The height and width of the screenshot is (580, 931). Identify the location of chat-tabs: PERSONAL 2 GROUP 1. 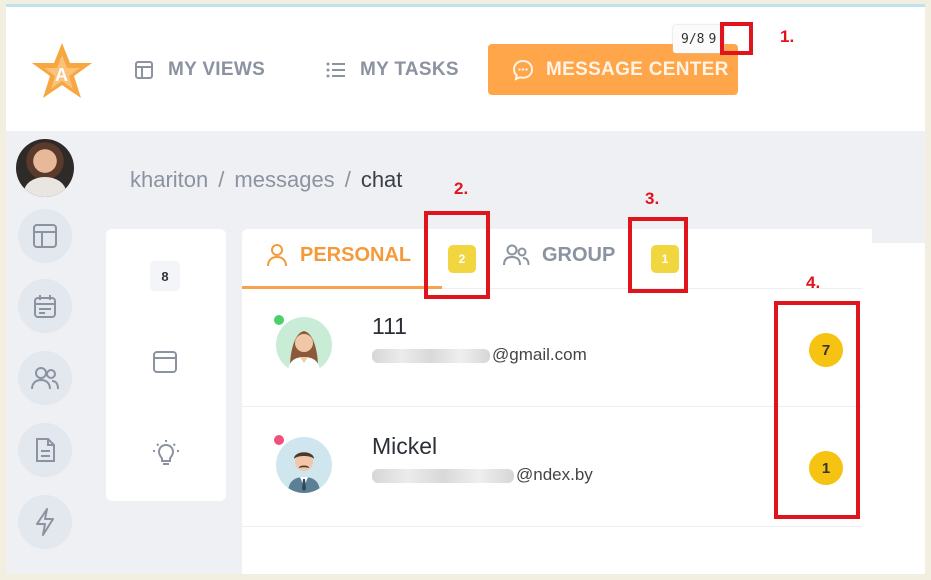
(552, 259).